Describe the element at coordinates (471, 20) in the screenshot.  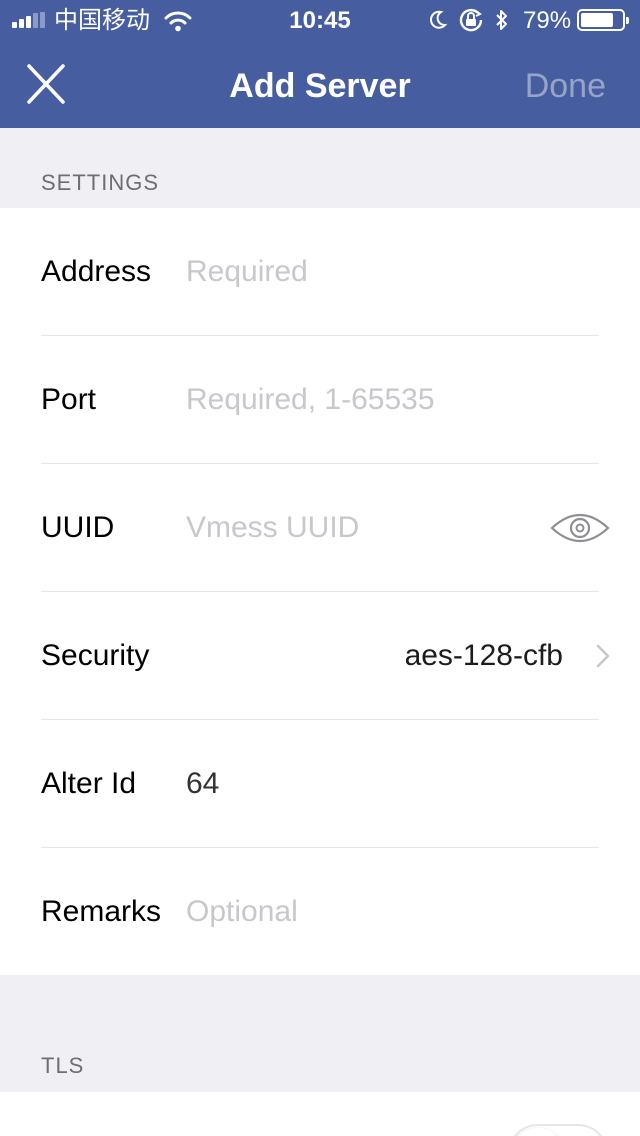
I see `orientation-lock-icon` at that location.